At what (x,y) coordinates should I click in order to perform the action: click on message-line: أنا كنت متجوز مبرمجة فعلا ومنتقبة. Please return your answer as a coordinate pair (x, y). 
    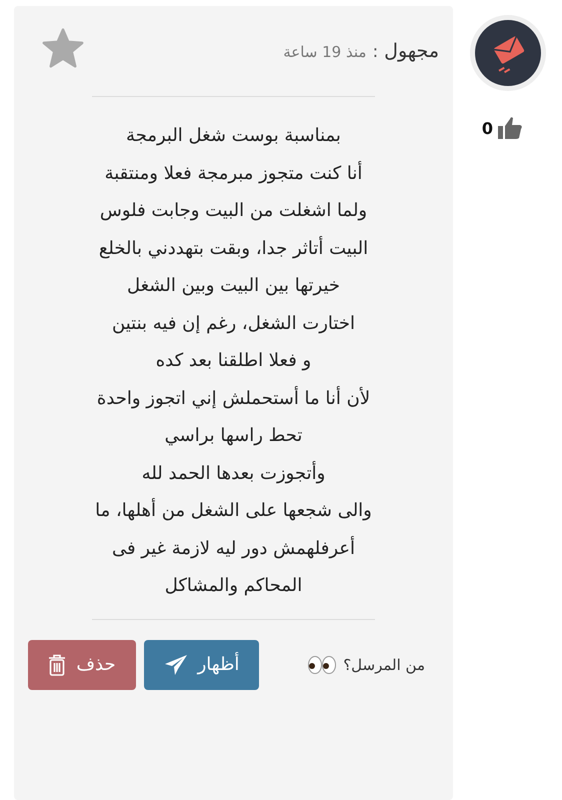
    Looking at the image, I should click on (234, 173).